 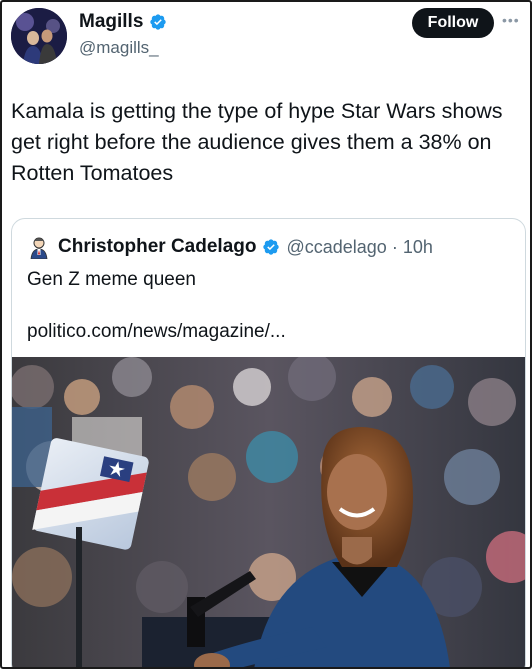 What do you see at coordinates (511, 20) in the screenshot?
I see `more-dots-icon: •••` at bounding box center [511, 20].